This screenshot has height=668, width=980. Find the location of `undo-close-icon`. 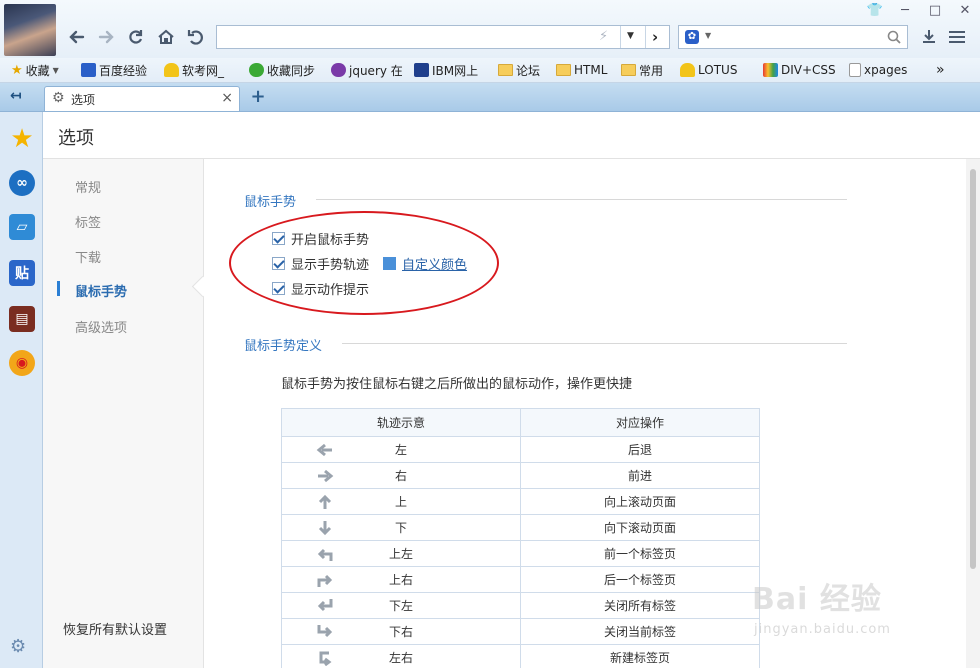

undo-close-icon is located at coordinates (195, 37).